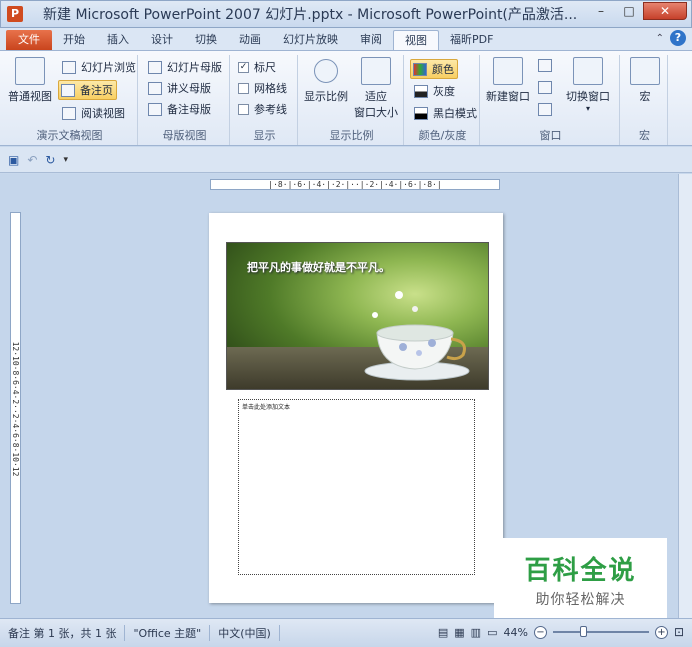  I want to click on normal-view-status-icon: ▤, so click(443, 632).